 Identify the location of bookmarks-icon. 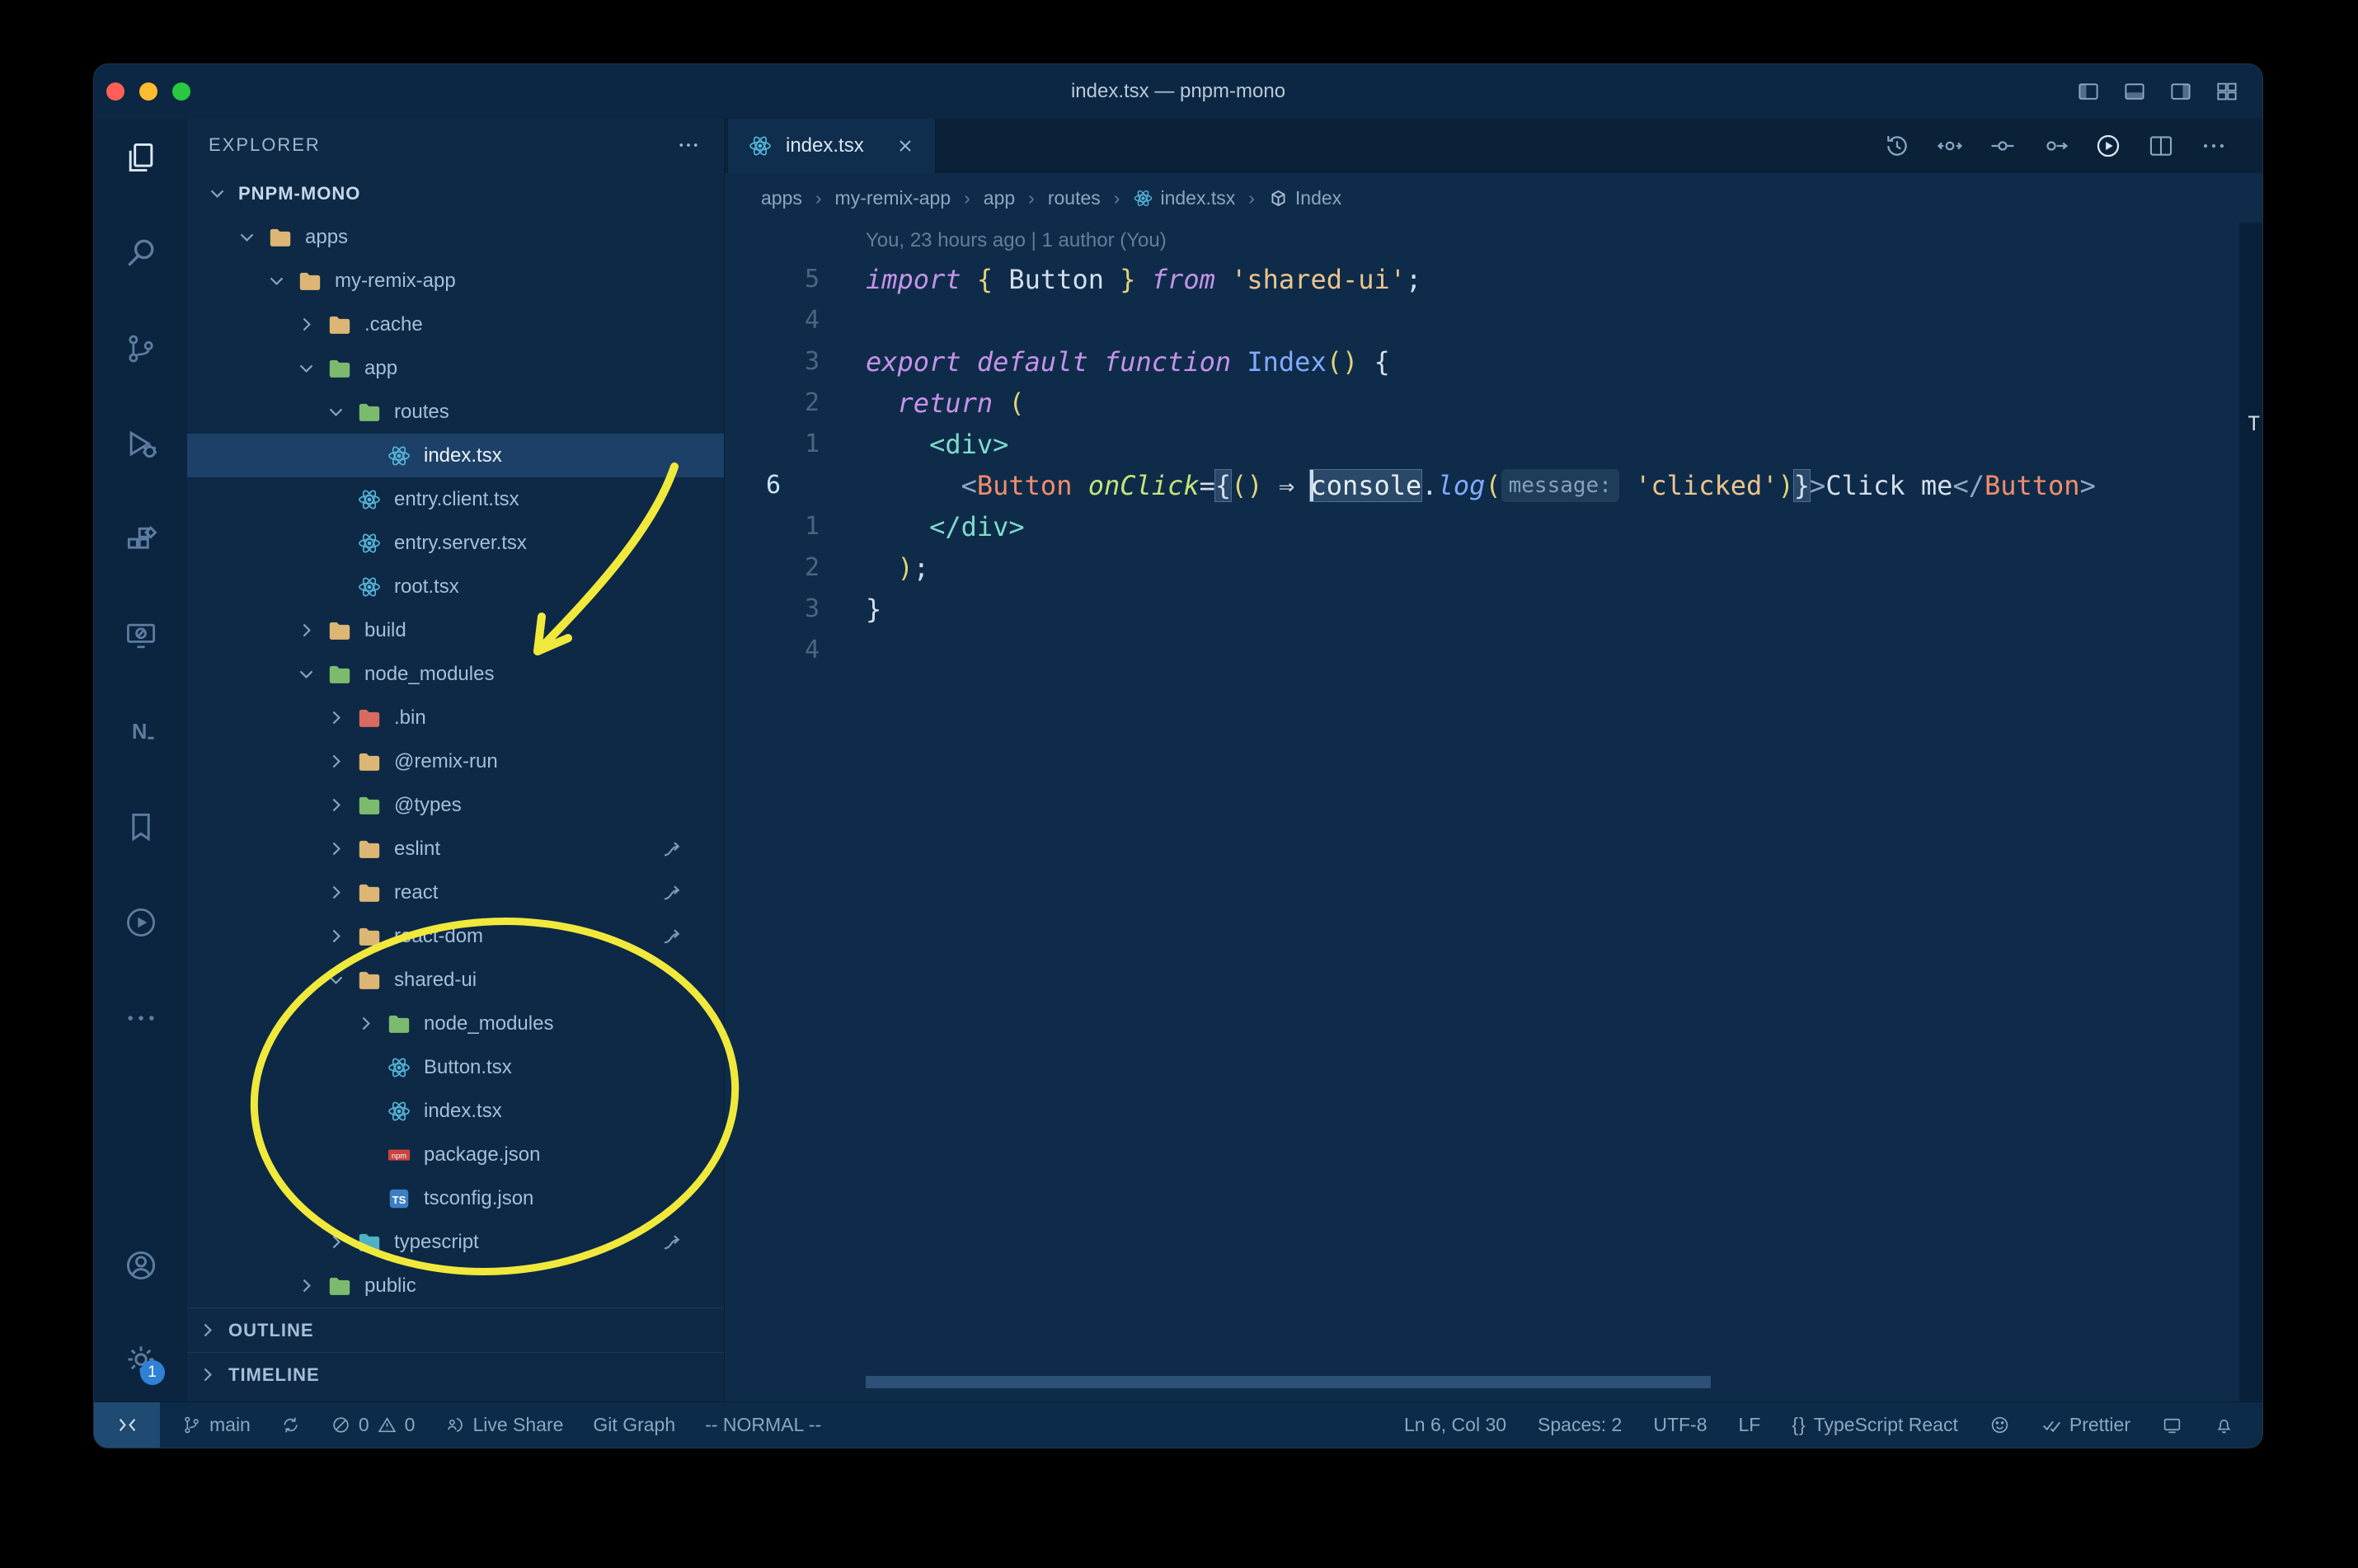
(141, 827).